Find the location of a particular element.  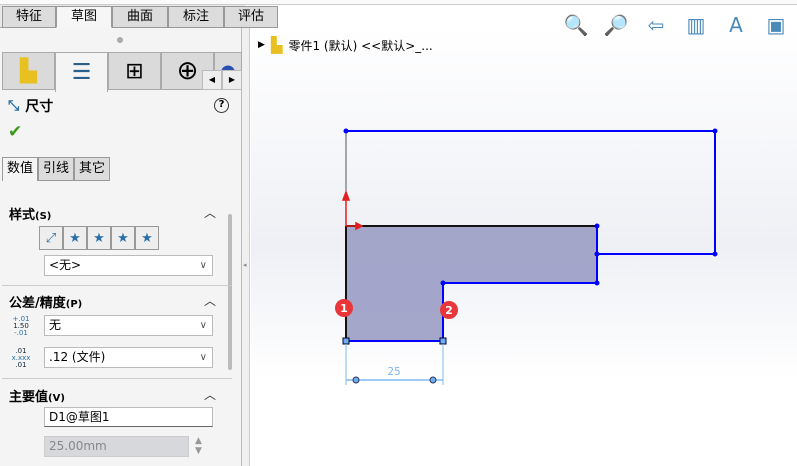

badge-1-text: 1 is located at coordinates (344, 308).